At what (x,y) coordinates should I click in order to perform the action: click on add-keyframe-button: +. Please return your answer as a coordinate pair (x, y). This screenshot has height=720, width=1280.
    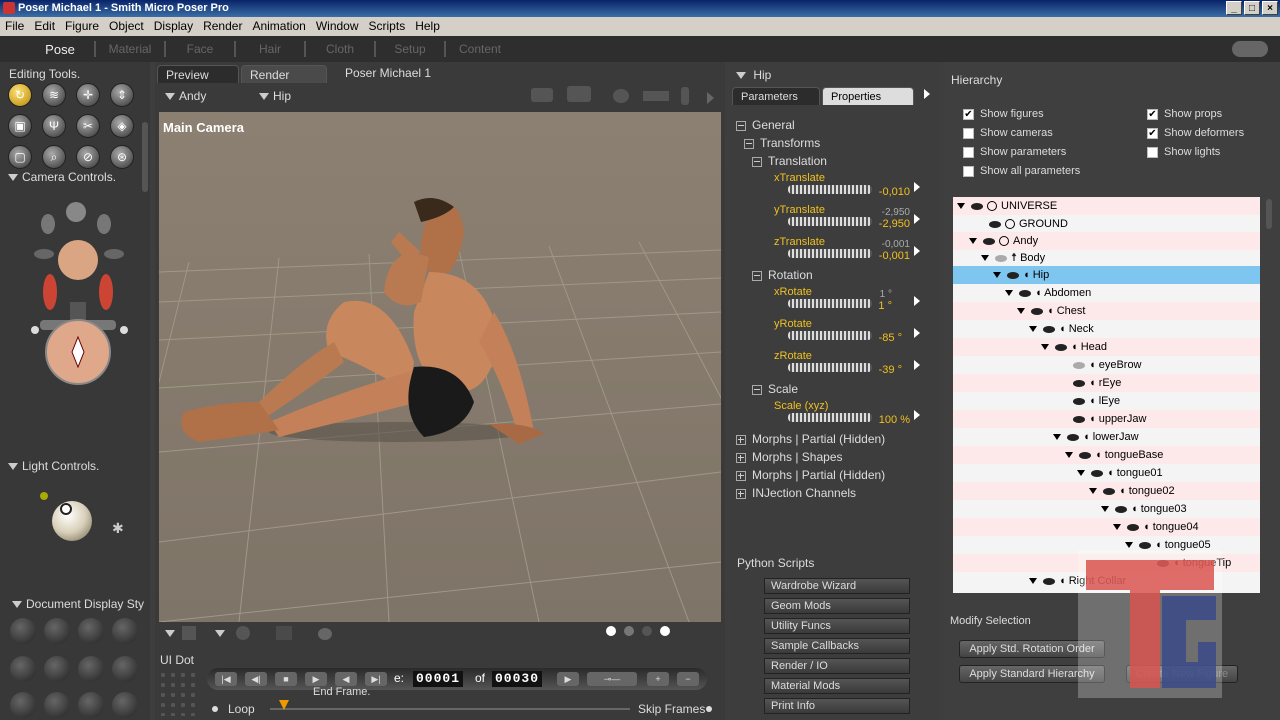
    Looking at the image, I should click on (658, 679).